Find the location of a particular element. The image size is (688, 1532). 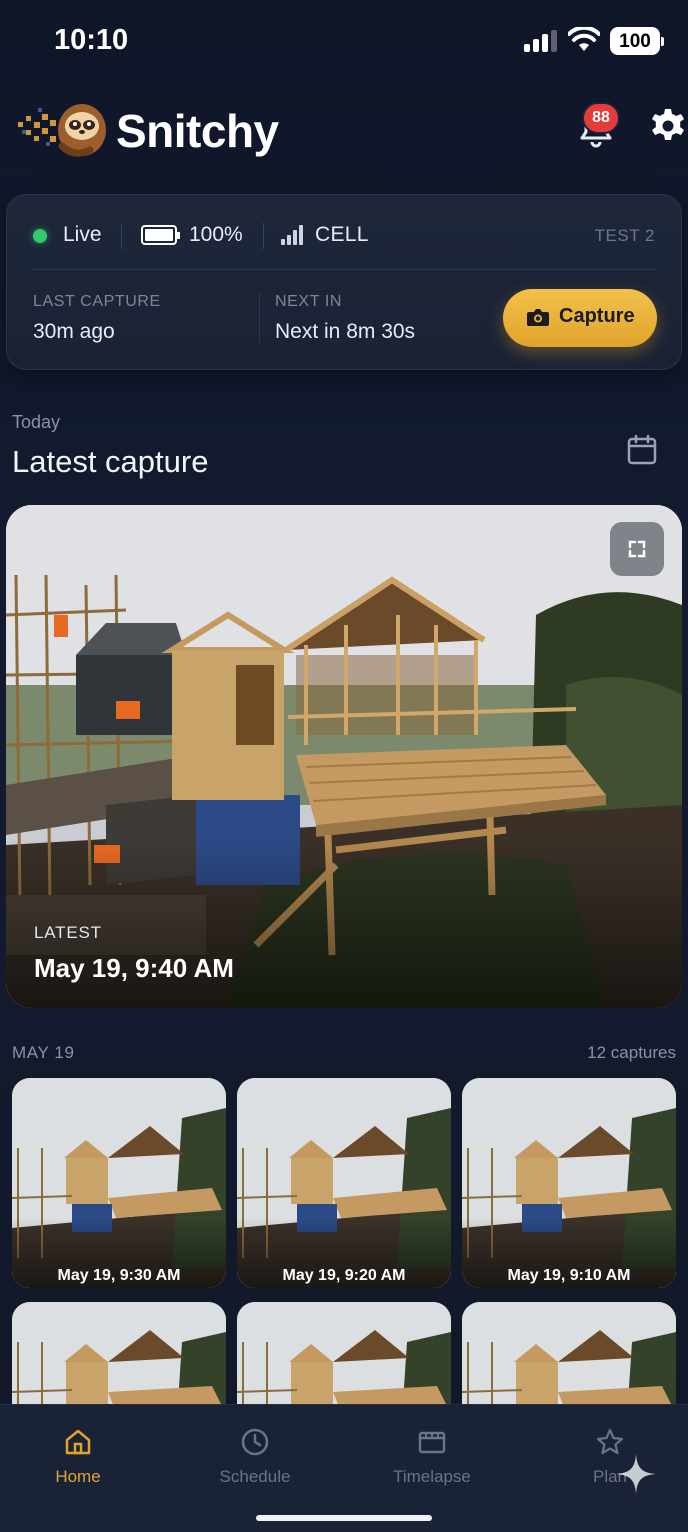

home-indicator is located at coordinates (344, 1518).